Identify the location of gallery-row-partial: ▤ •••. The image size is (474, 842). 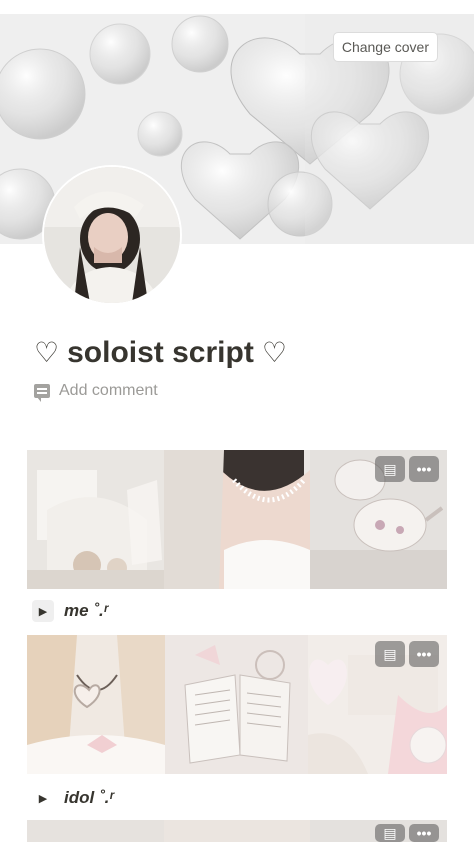
(237, 831).